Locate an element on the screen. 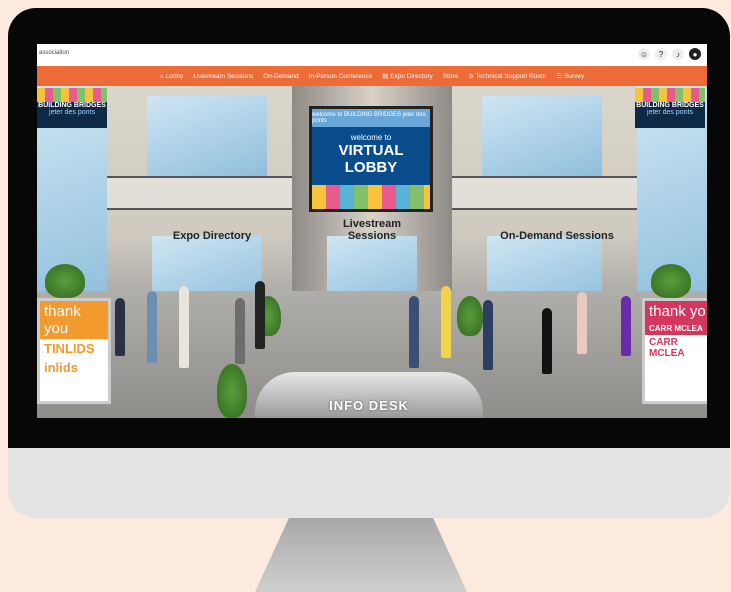 This screenshot has height=592, width=731. top-bar: association ☺ ? ♪ ● is located at coordinates (372, 55).